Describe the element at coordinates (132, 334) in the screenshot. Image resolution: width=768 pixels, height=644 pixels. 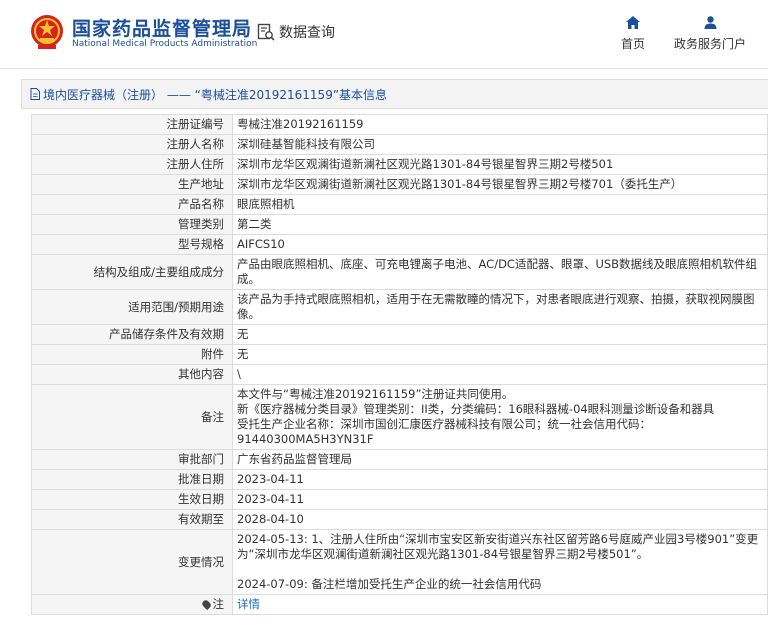
I see `field-label: 产品储存条件及有效期` at that location.